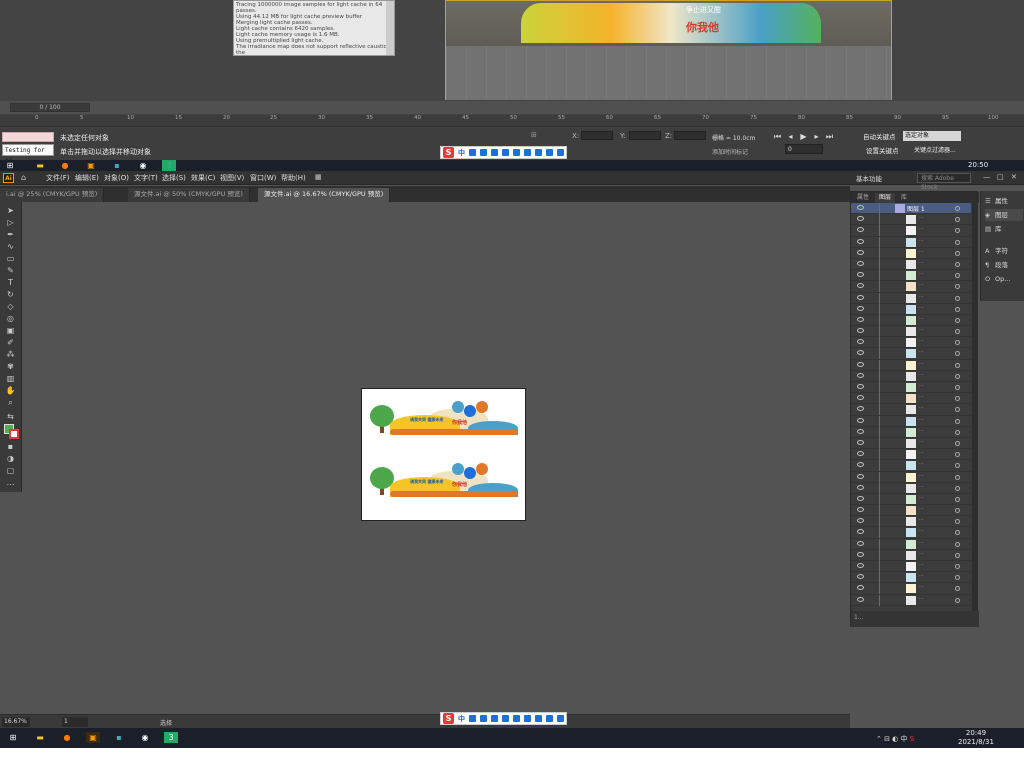 The height and width of the screenshot is (768, 1024). Describe the element at coordinates (503, 718) in the screenshot. I see `ime-toolbar-bottom: S 中` at that location.